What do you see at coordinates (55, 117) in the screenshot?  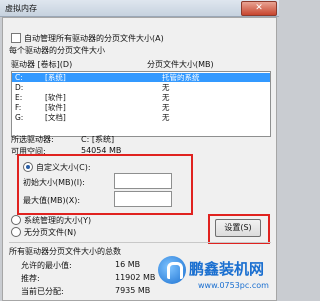 I see `drive-label: [文档]` at bounding box center [55, 117].